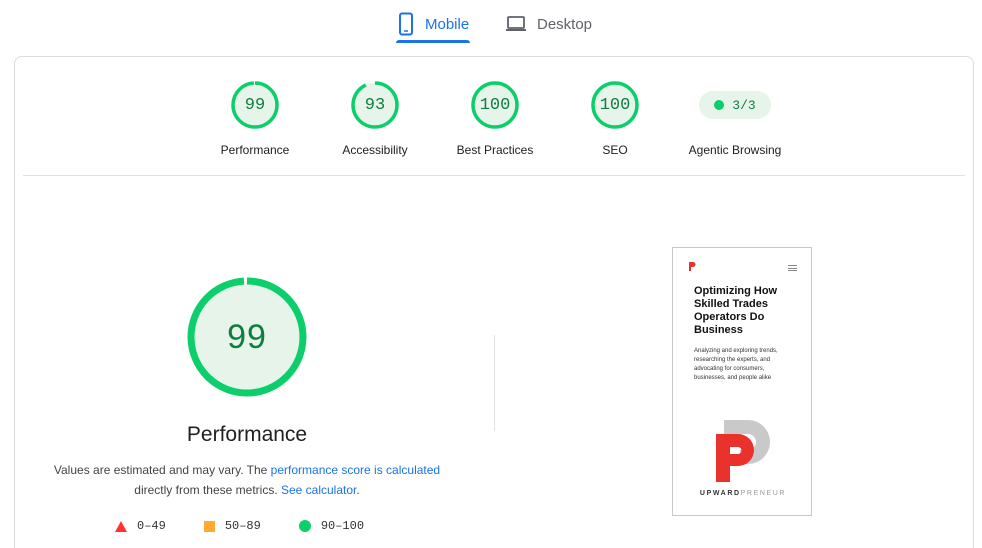 The width and height of the screenshot is (982, 548). I want to click on score-gauge: 93, so click(375, 105).